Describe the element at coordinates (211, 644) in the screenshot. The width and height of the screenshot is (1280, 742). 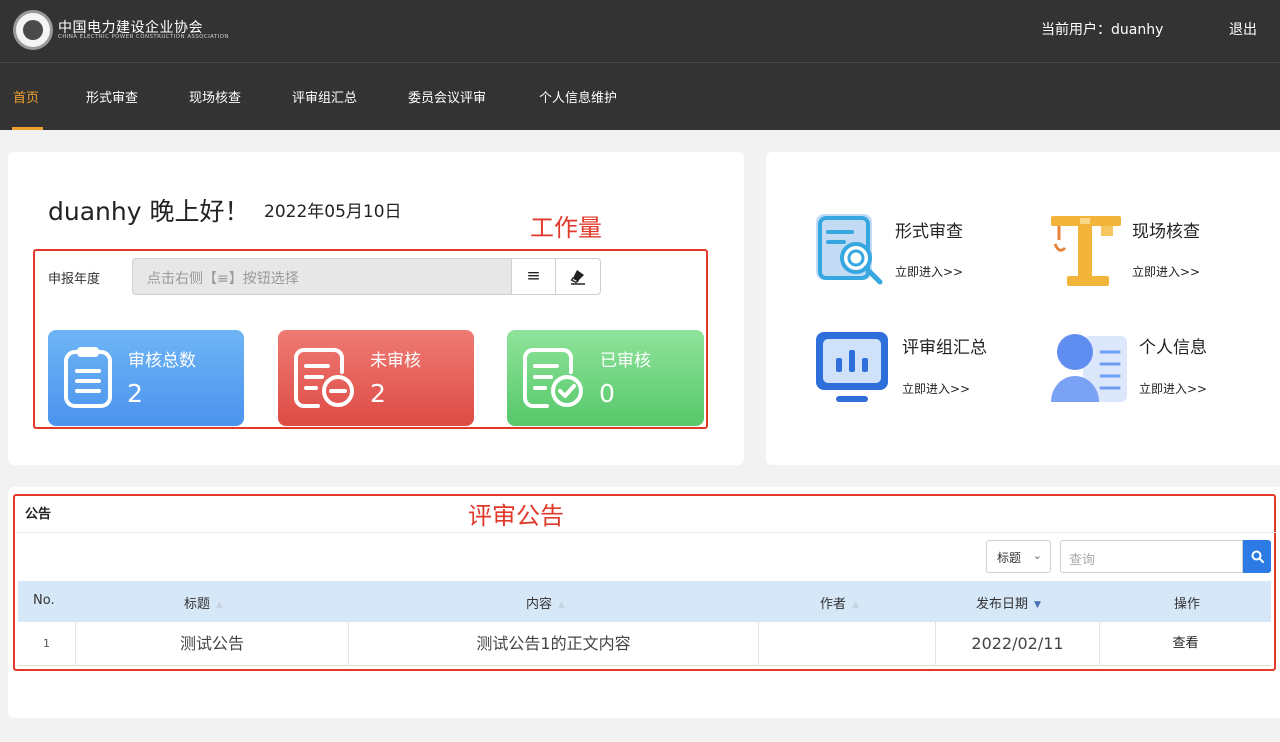
I see `cell-title: 测试公告` at that location.